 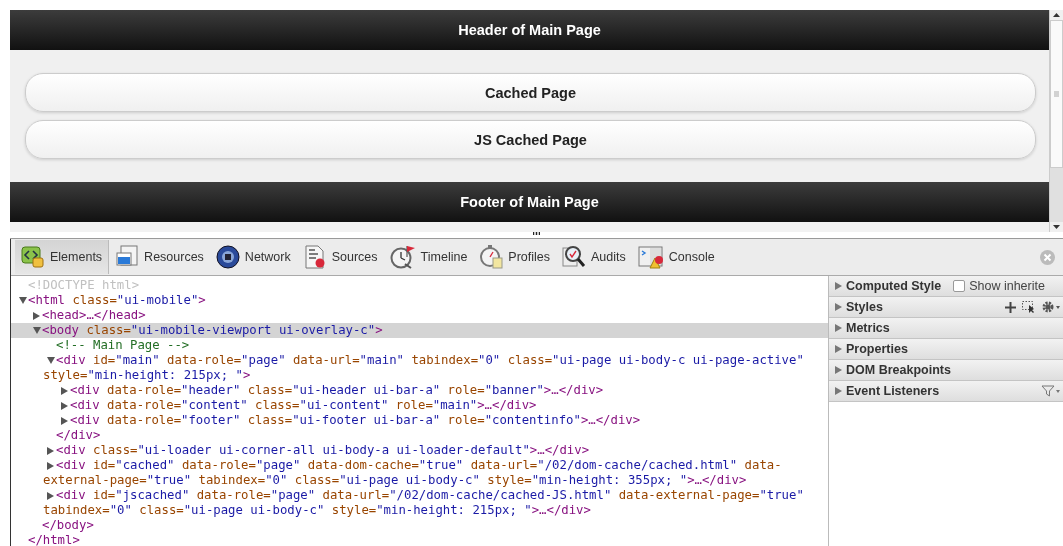 I want to click on code-line: </div>, so click(x=78, y=435).